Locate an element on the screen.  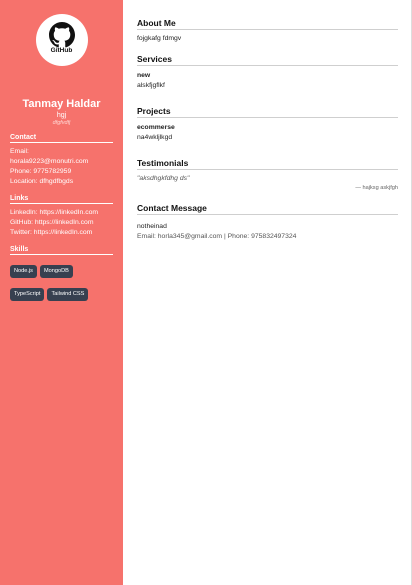
project-title: ecommerse is located at coordinates (156, 127).